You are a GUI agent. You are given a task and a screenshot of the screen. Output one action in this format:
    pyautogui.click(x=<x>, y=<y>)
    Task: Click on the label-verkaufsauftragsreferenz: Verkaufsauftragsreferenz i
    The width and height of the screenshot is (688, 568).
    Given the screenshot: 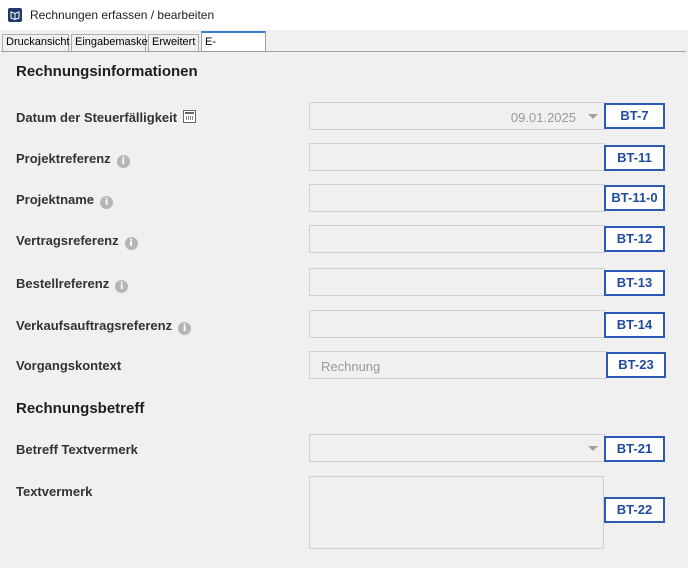 What is the action you would take?
    pyautogui.click(x=104, y=326)
    